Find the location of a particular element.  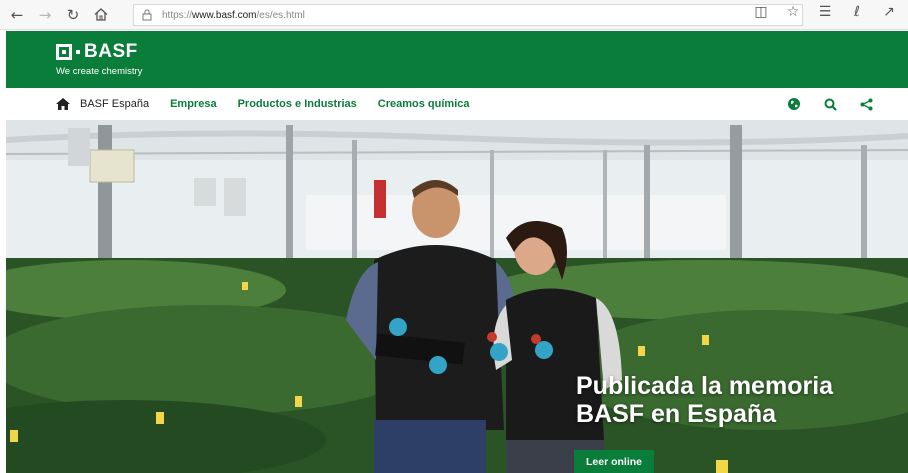

basf-logo: BASF We create chemistry is located at coordinates (99, 59).